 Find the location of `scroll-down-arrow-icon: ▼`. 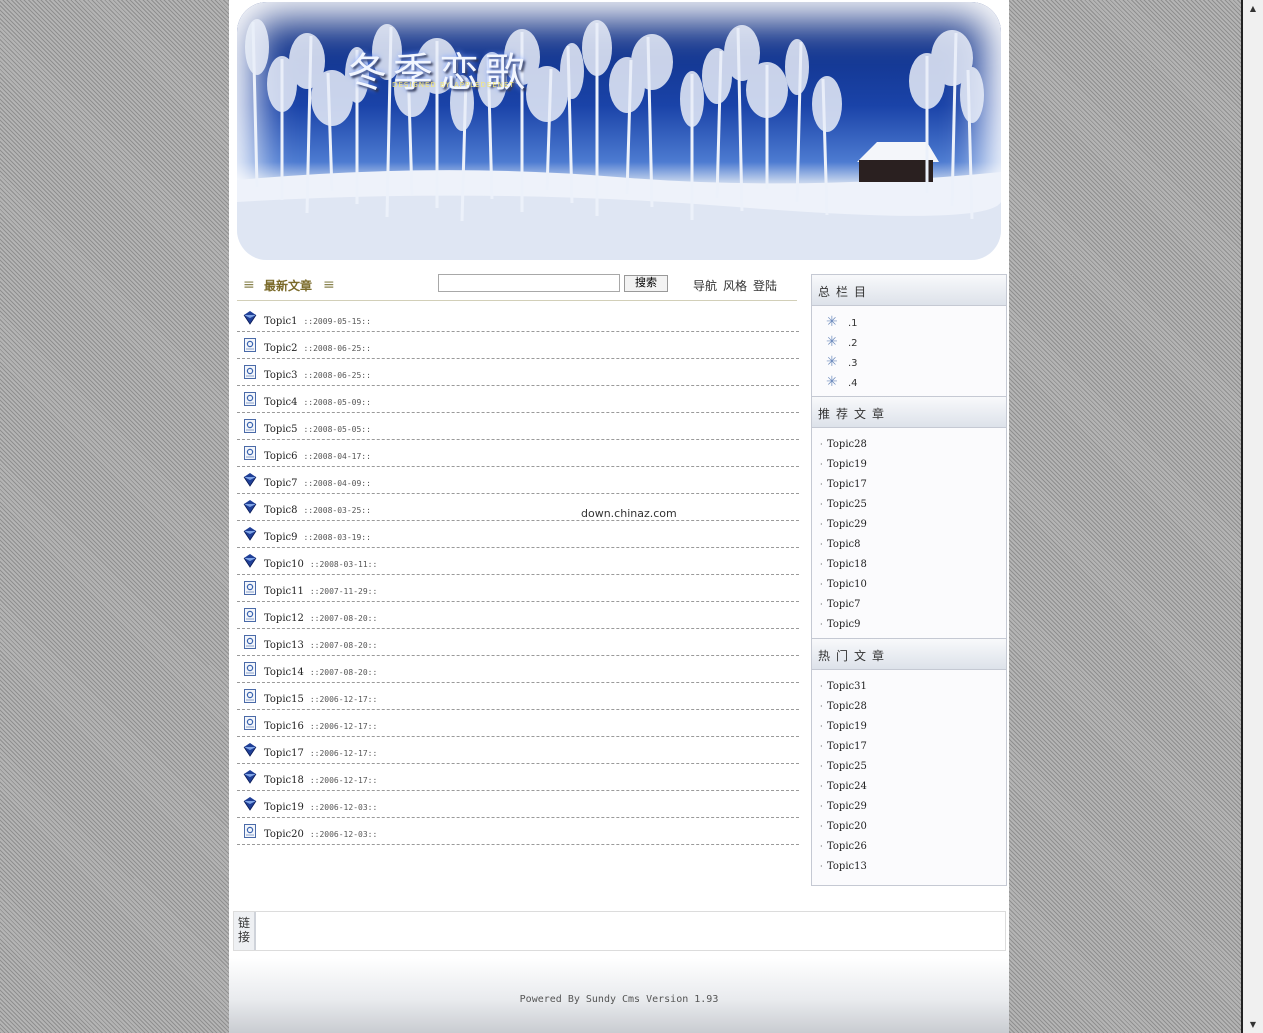

scroll-down-arrow-icon: ▼ is located at coordinates (1253, 1024).